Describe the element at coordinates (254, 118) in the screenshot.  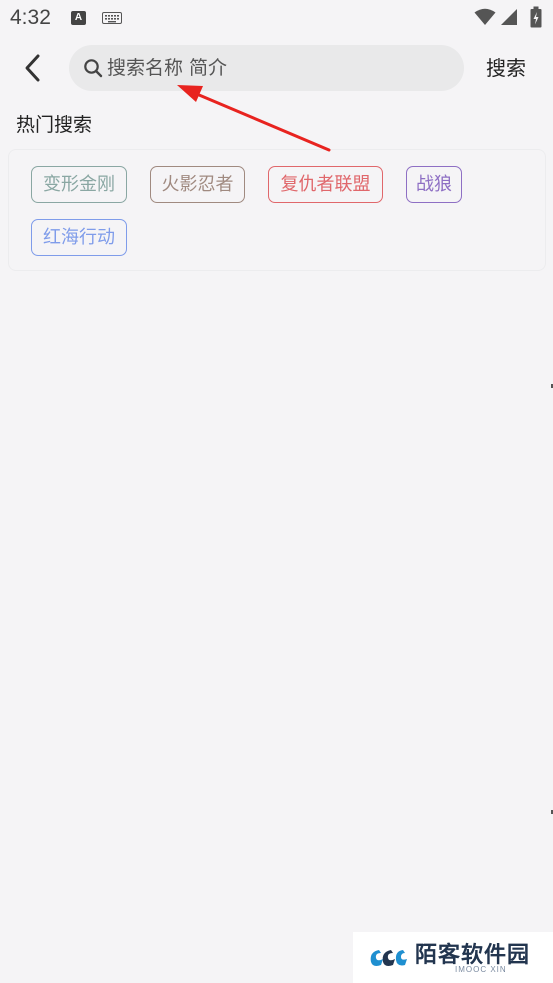
I see `annotation-arrow` at that location.